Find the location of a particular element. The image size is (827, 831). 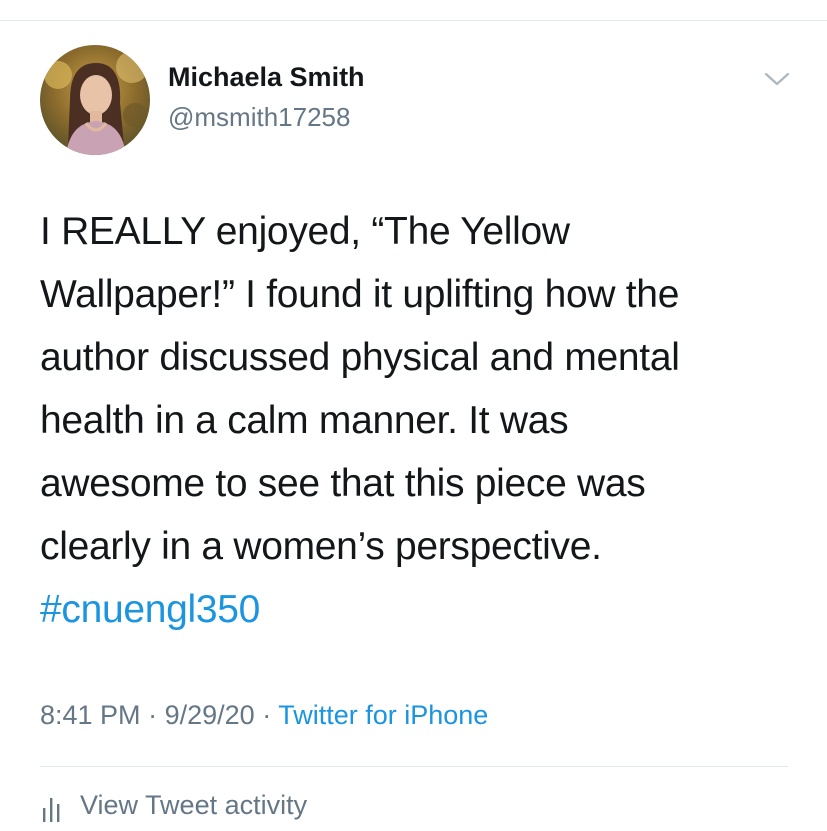

tweet-line: Wallpaper!” I found it uplifting how the is located at coordinates (360, 294).